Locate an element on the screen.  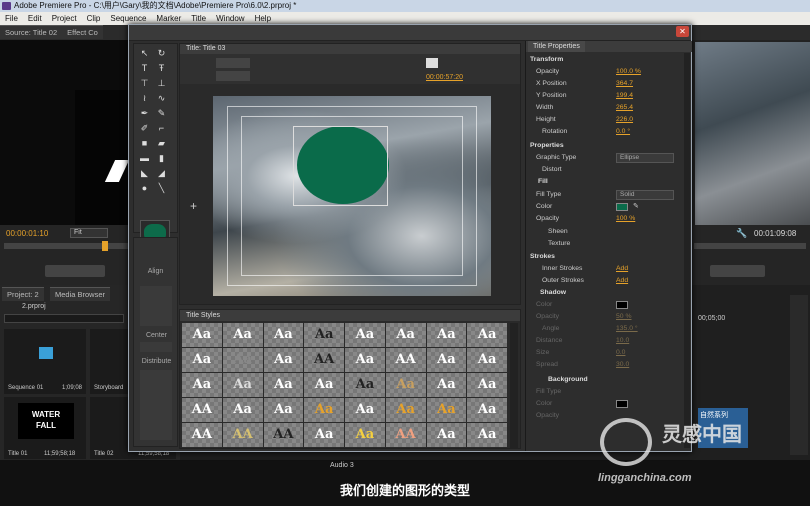
graphic-type-dropdown: Ellipse is located at coordinates (645, 158).